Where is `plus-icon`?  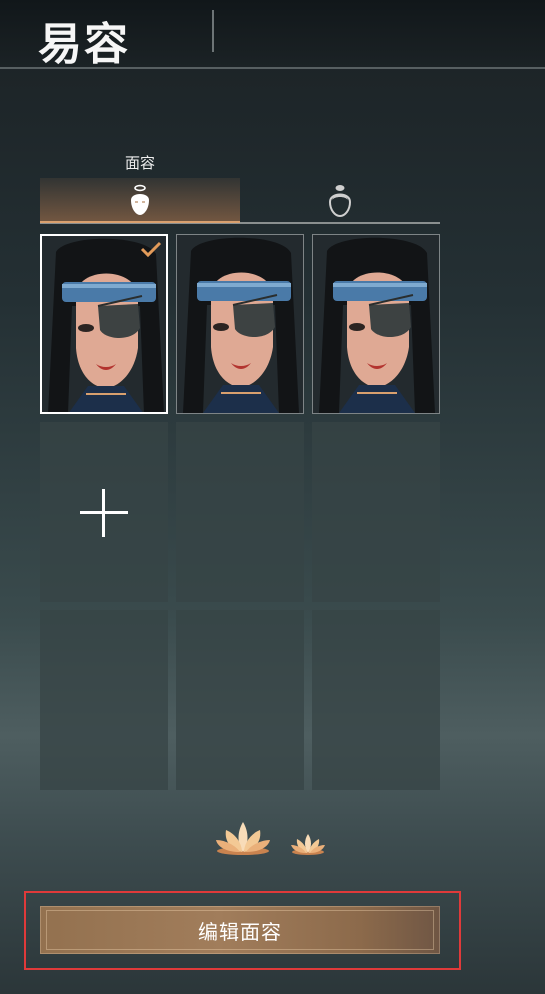 plus-icon is located at coordinates (103, 513).